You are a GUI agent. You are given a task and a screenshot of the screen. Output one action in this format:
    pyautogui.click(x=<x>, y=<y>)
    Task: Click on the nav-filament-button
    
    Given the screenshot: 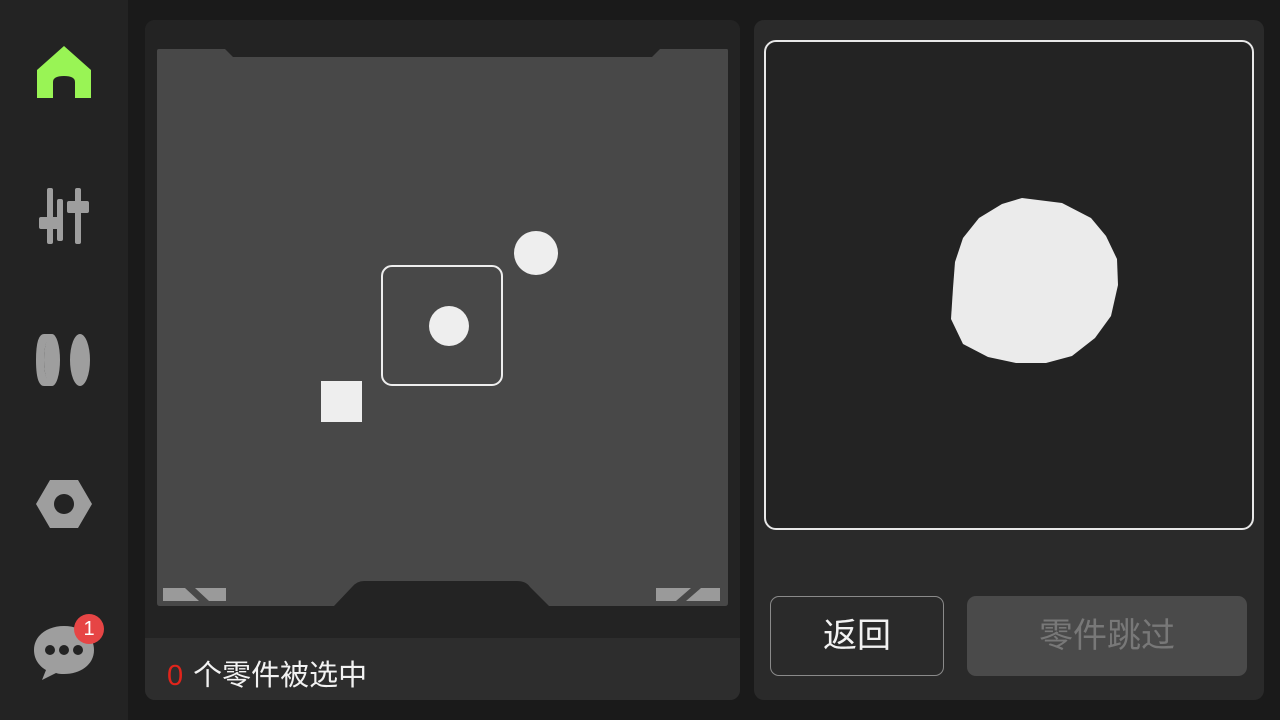 What is the action you would take?
    pyautogui.click(x=64, y=360)
    